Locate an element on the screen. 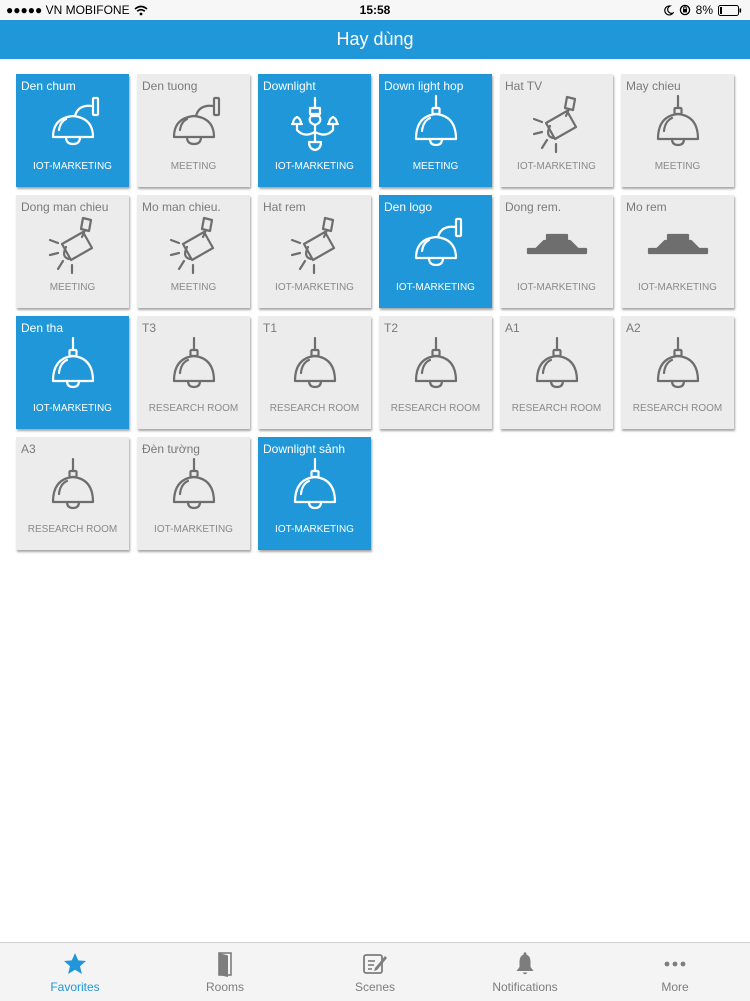 This screenshot has width=750, height=1001. device-name: Mo rem is located at coordinates (646, 207).